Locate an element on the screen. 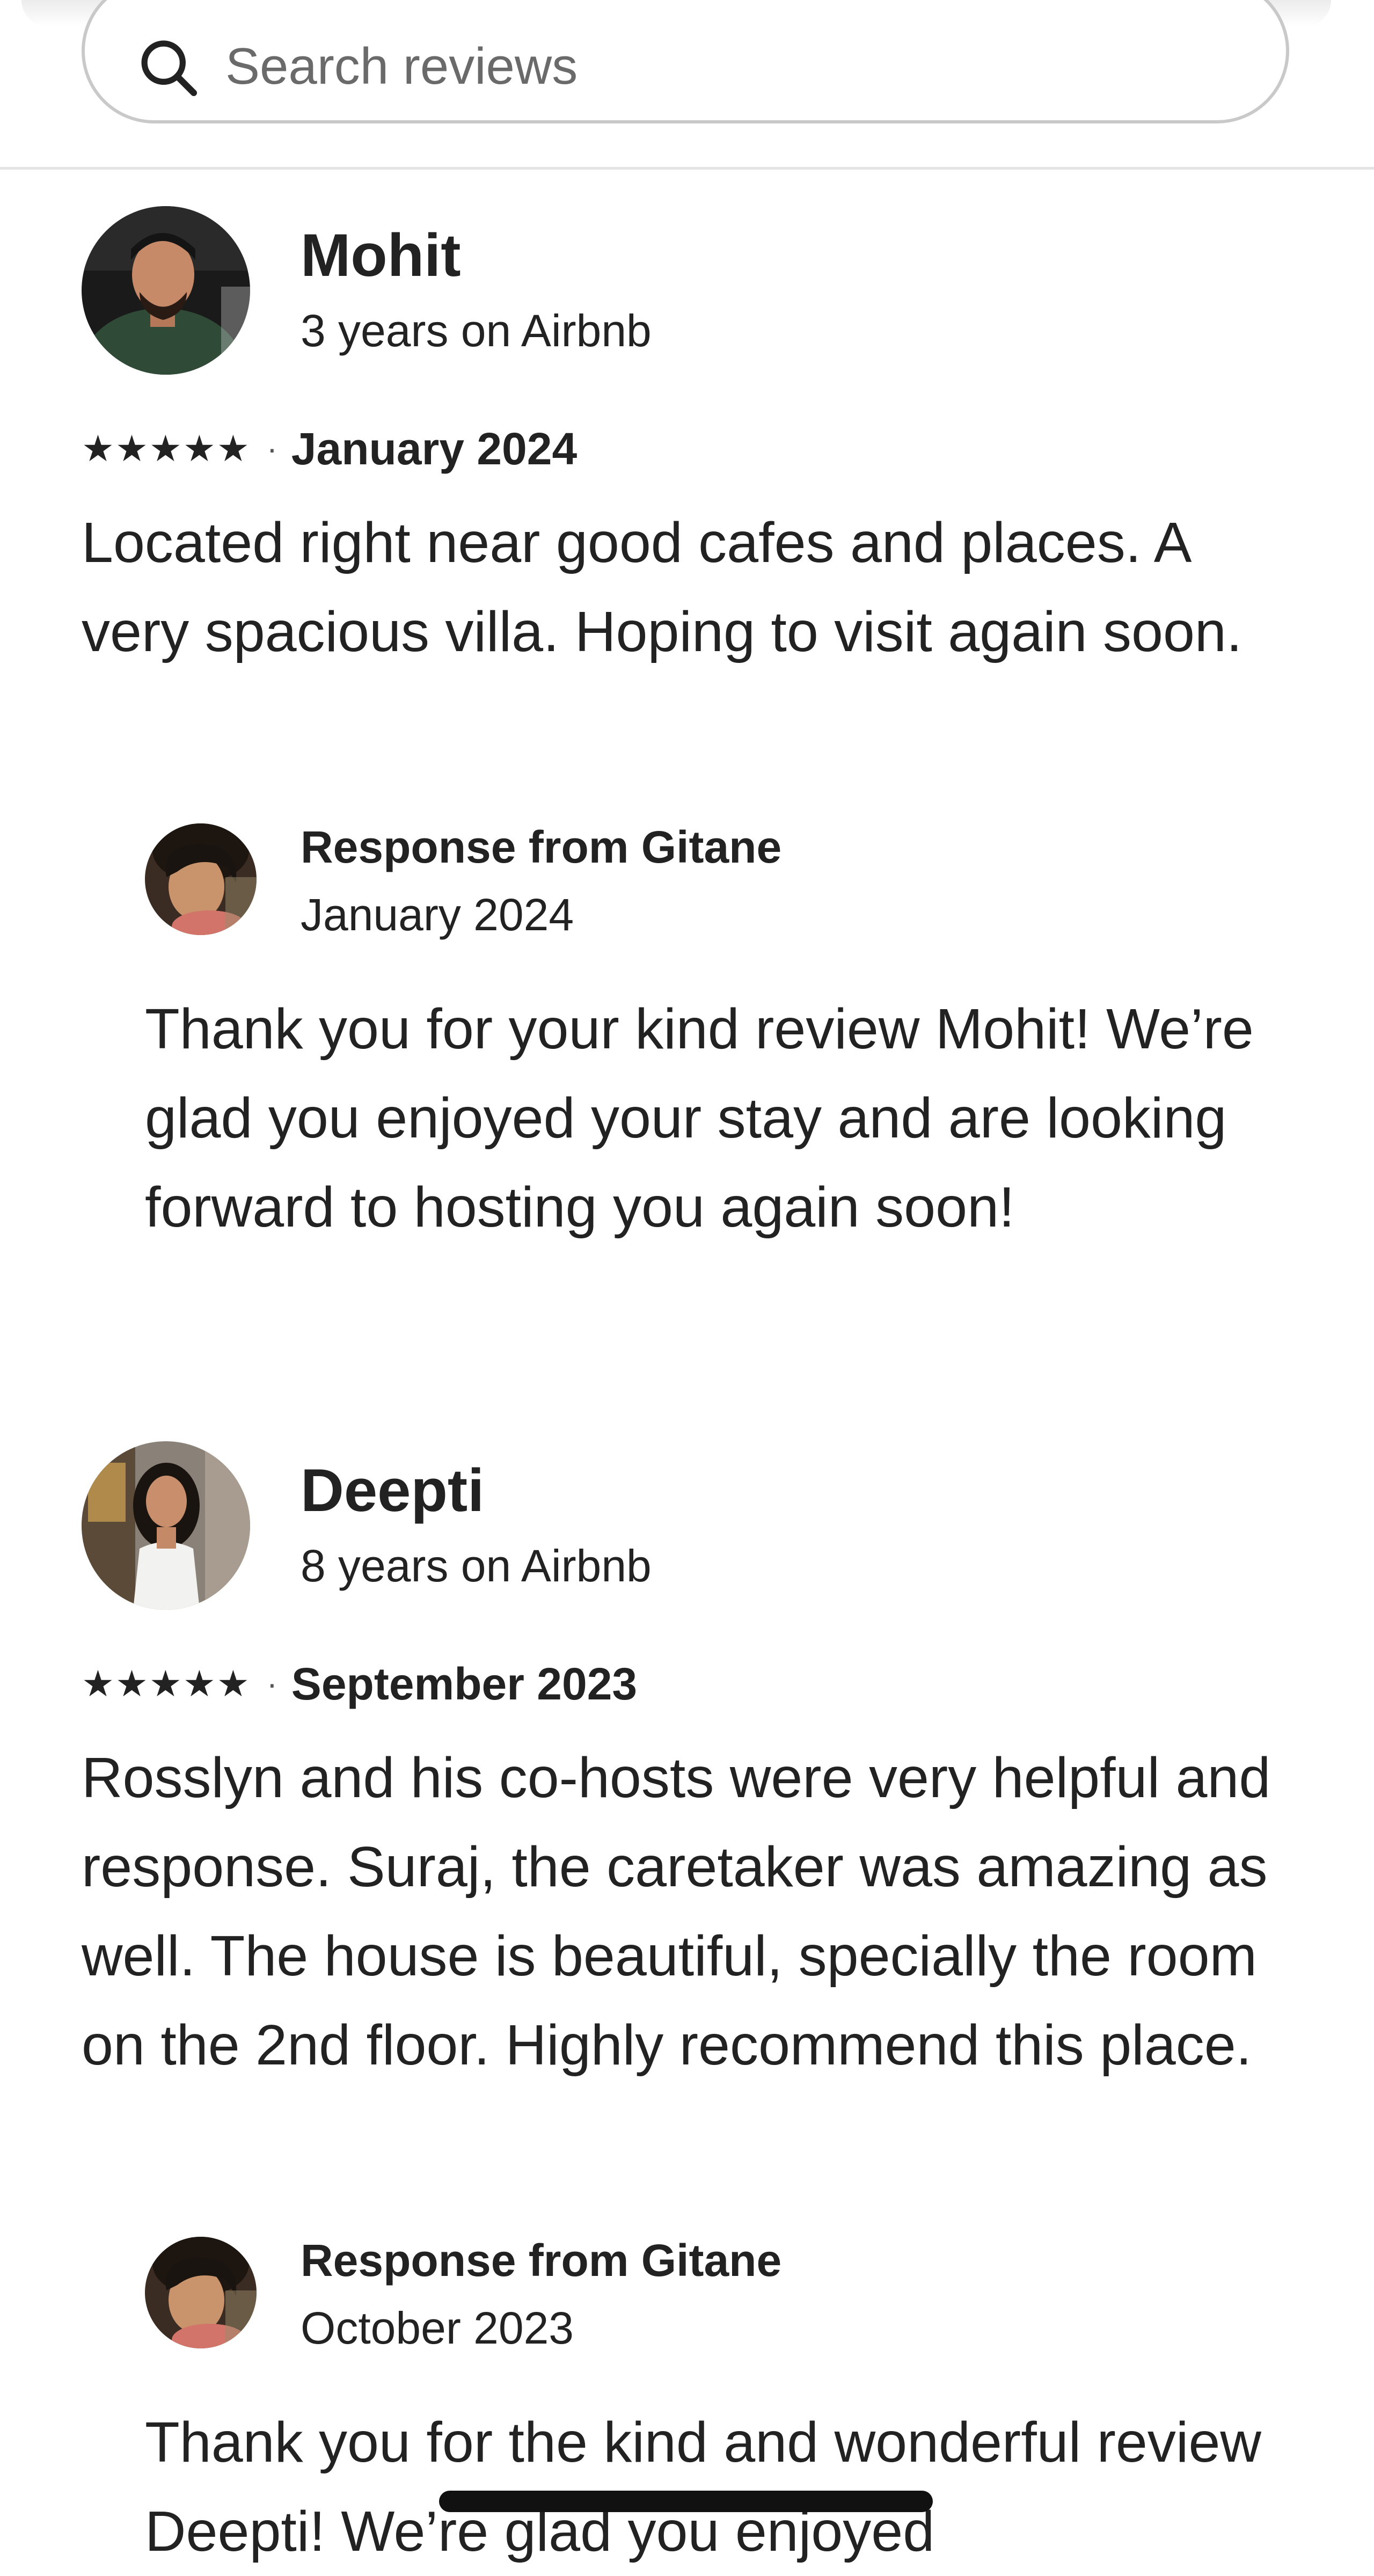  reviewer-name: Mohit is located at coordinates (381, 255).